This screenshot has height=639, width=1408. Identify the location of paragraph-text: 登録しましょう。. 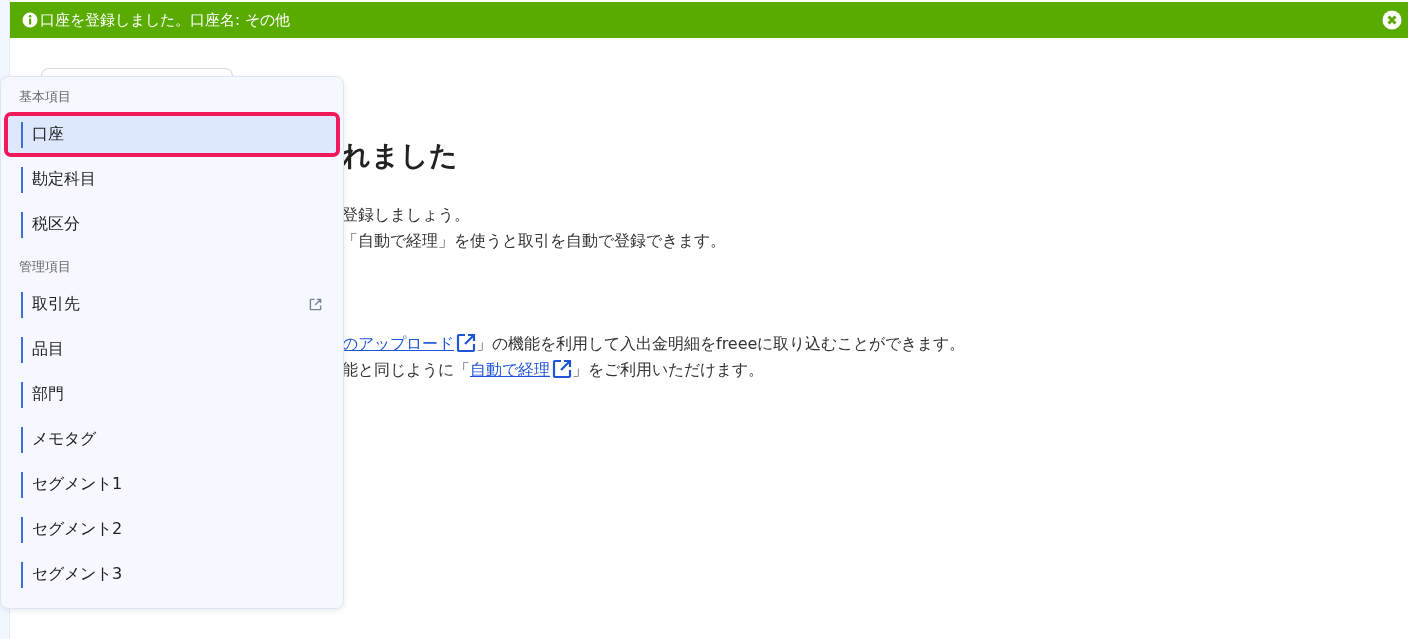
(406, 215).